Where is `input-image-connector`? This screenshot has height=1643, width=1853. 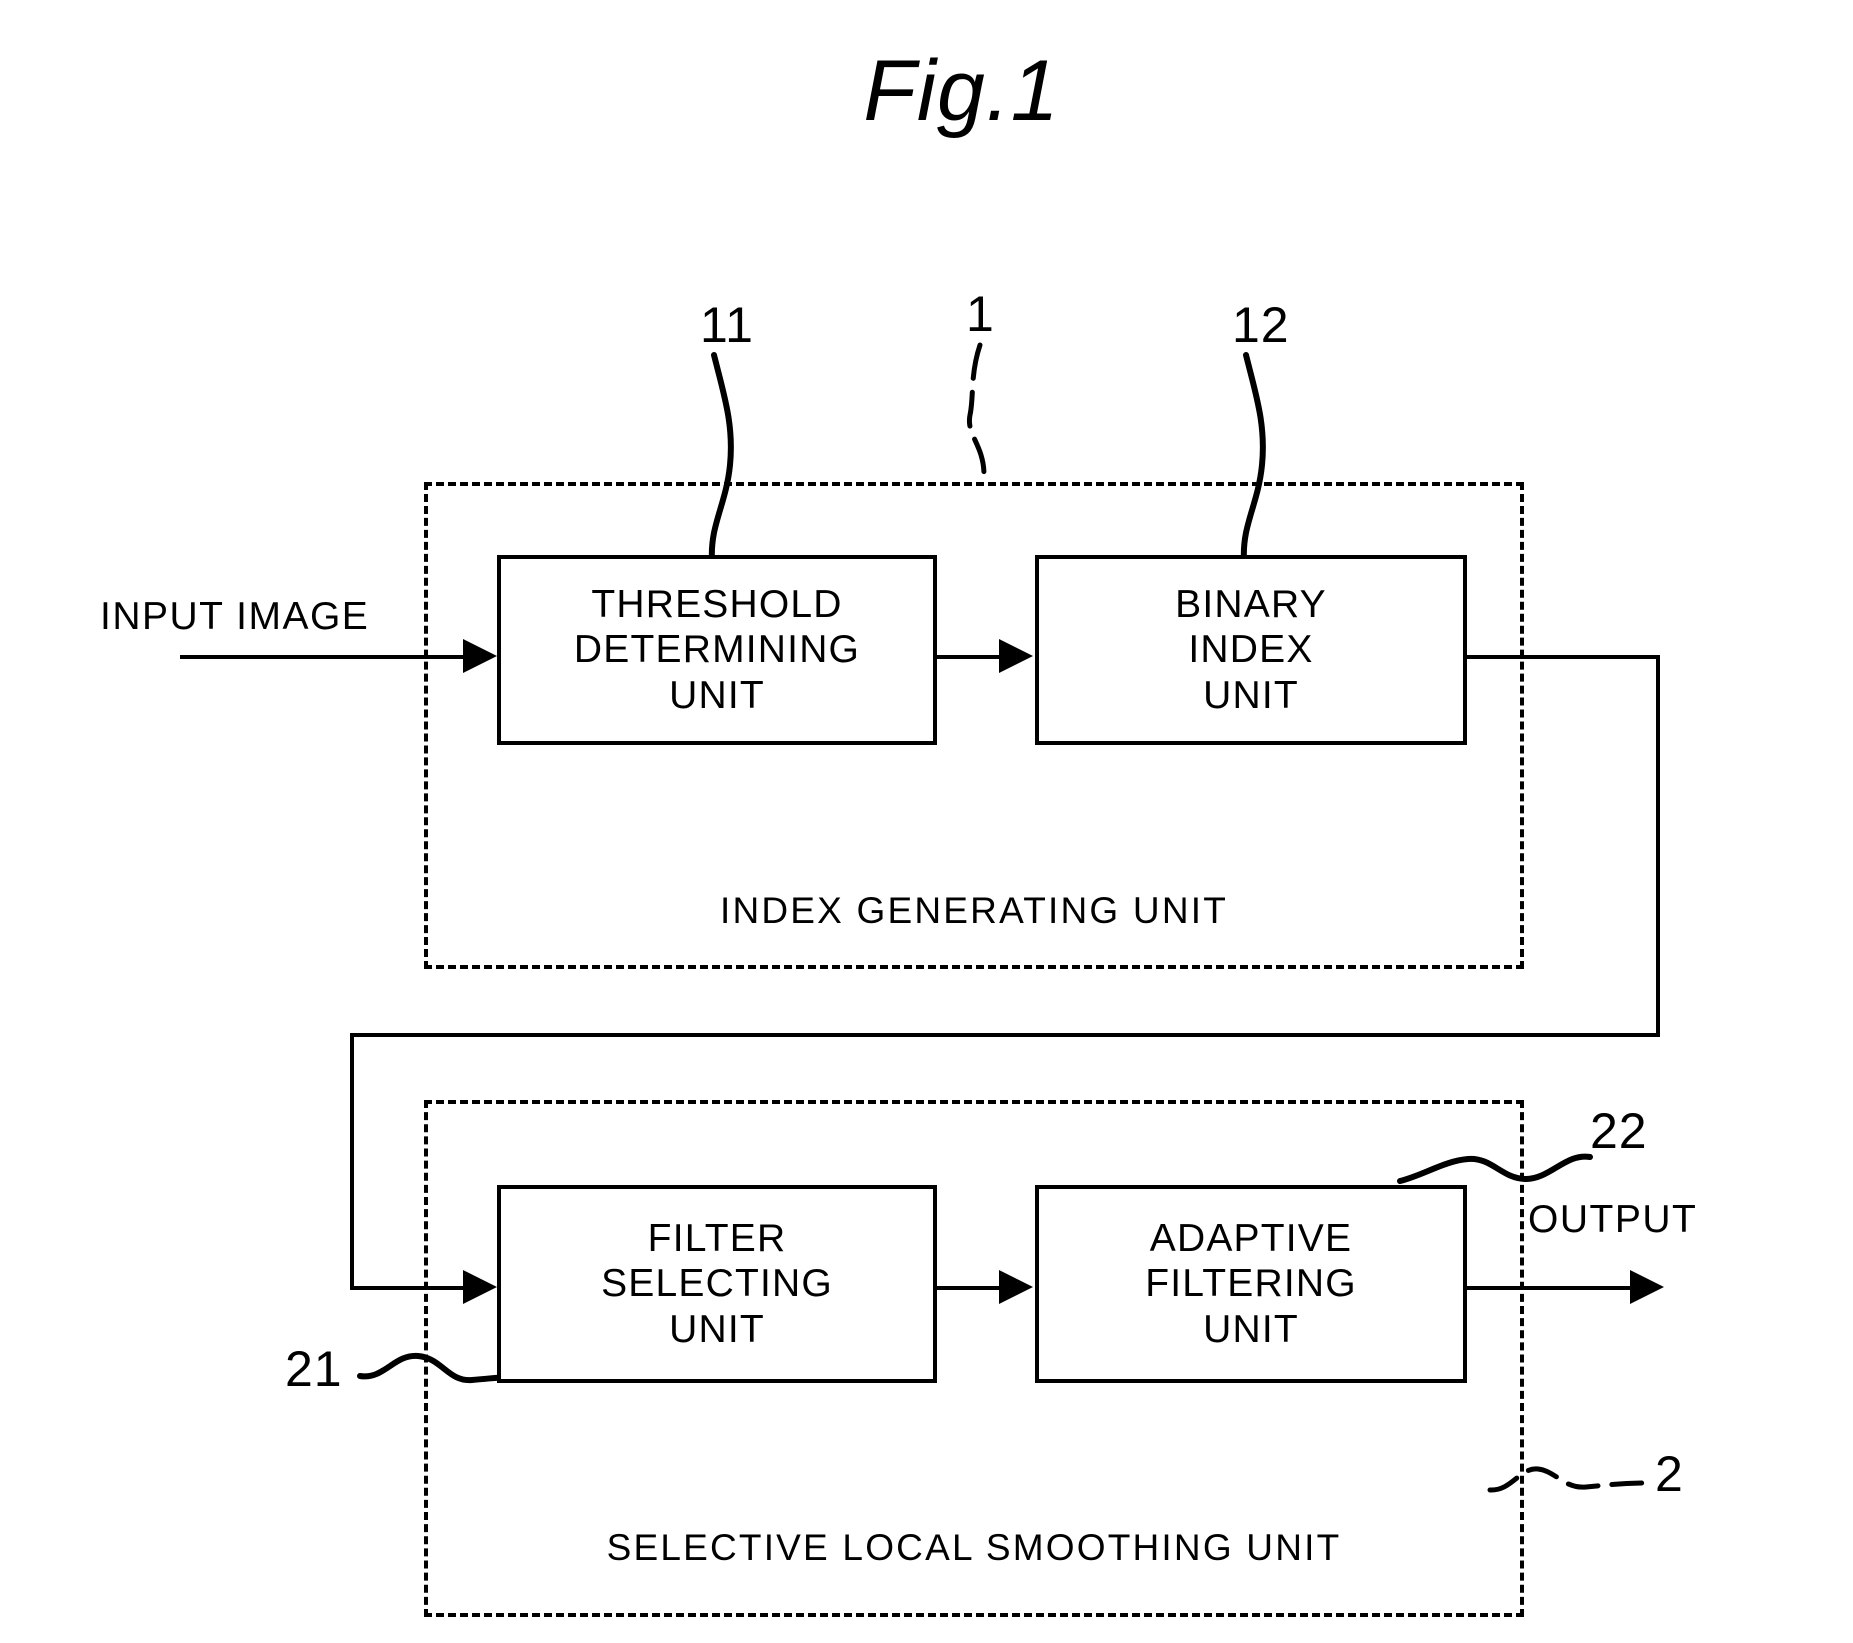 input-image-connector is located at coordinates (322, 657).